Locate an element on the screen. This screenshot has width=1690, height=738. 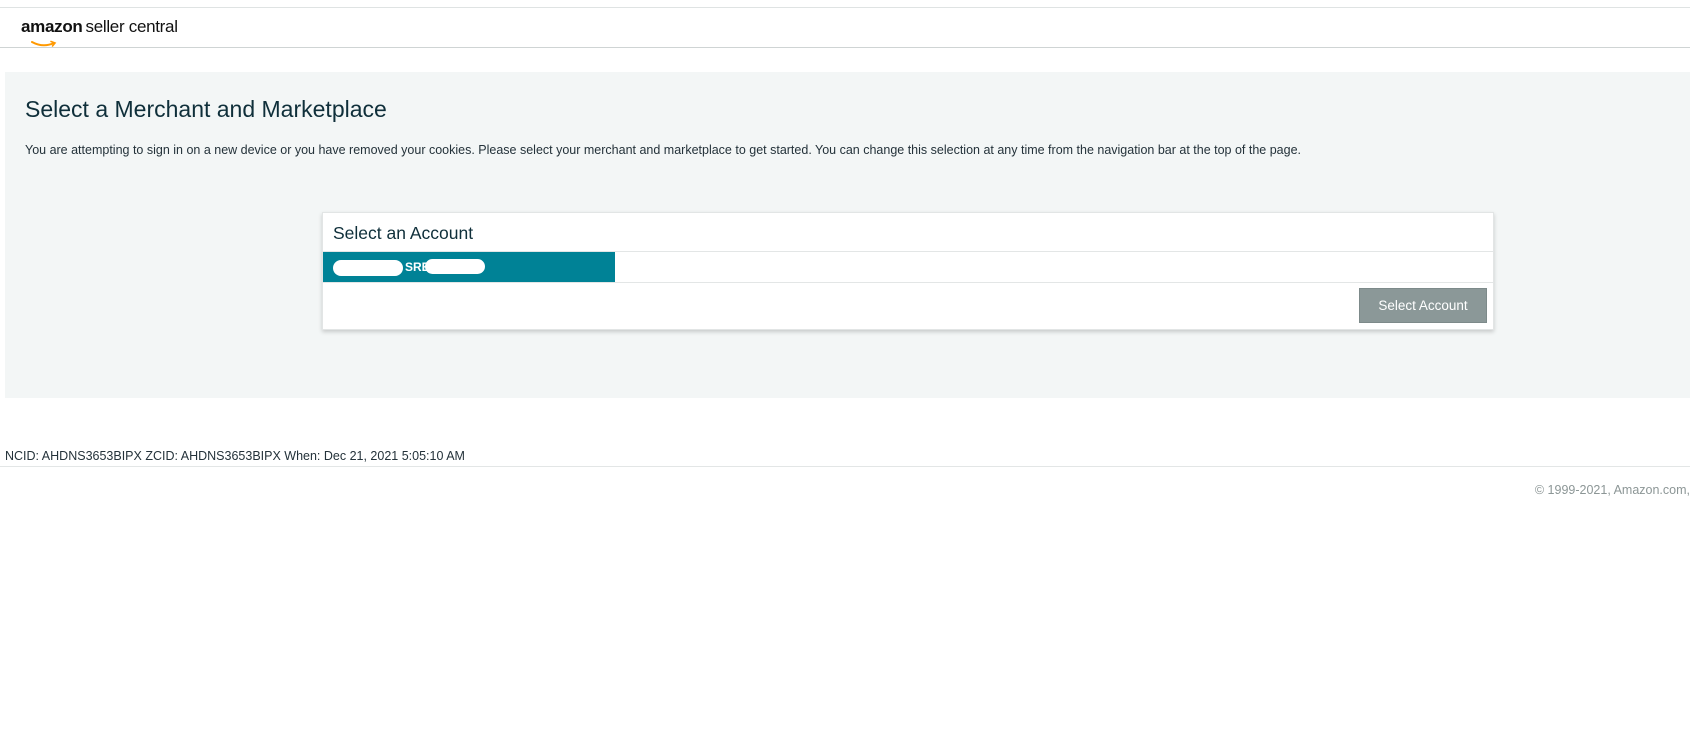
header-bar: amazon seller central is located at coordinates (845, 28).